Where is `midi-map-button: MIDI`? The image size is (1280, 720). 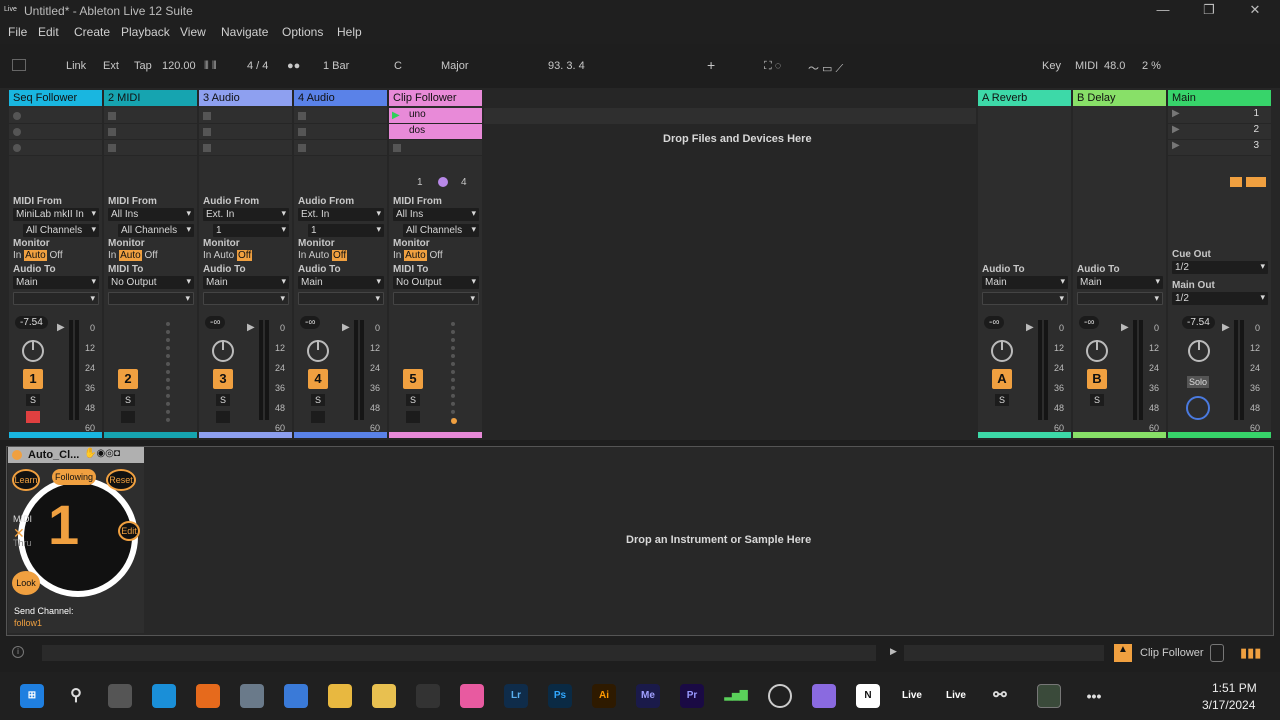 midi-map-button: MIDI is located at coordinates (1086, 66).